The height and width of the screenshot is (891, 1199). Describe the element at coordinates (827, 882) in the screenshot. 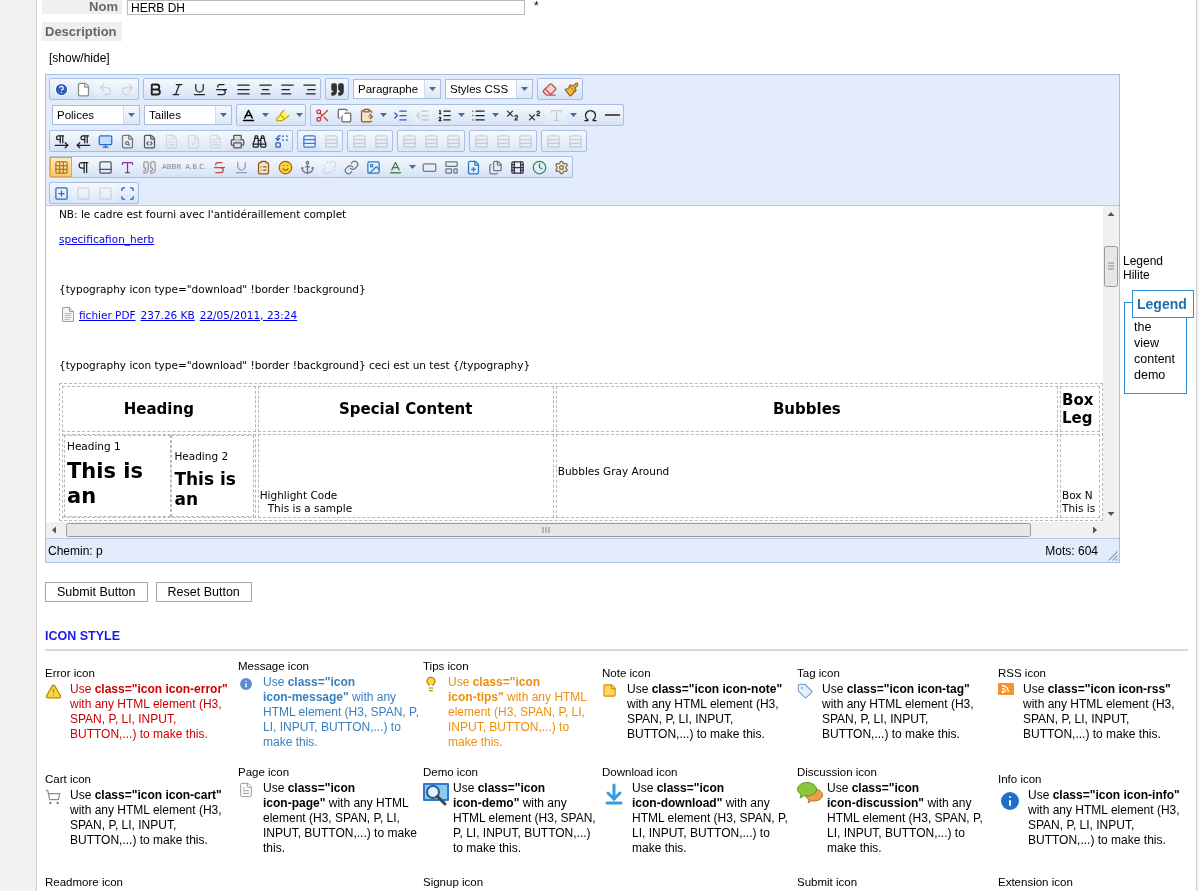

I see `icon-title: Submit icon` at that location.